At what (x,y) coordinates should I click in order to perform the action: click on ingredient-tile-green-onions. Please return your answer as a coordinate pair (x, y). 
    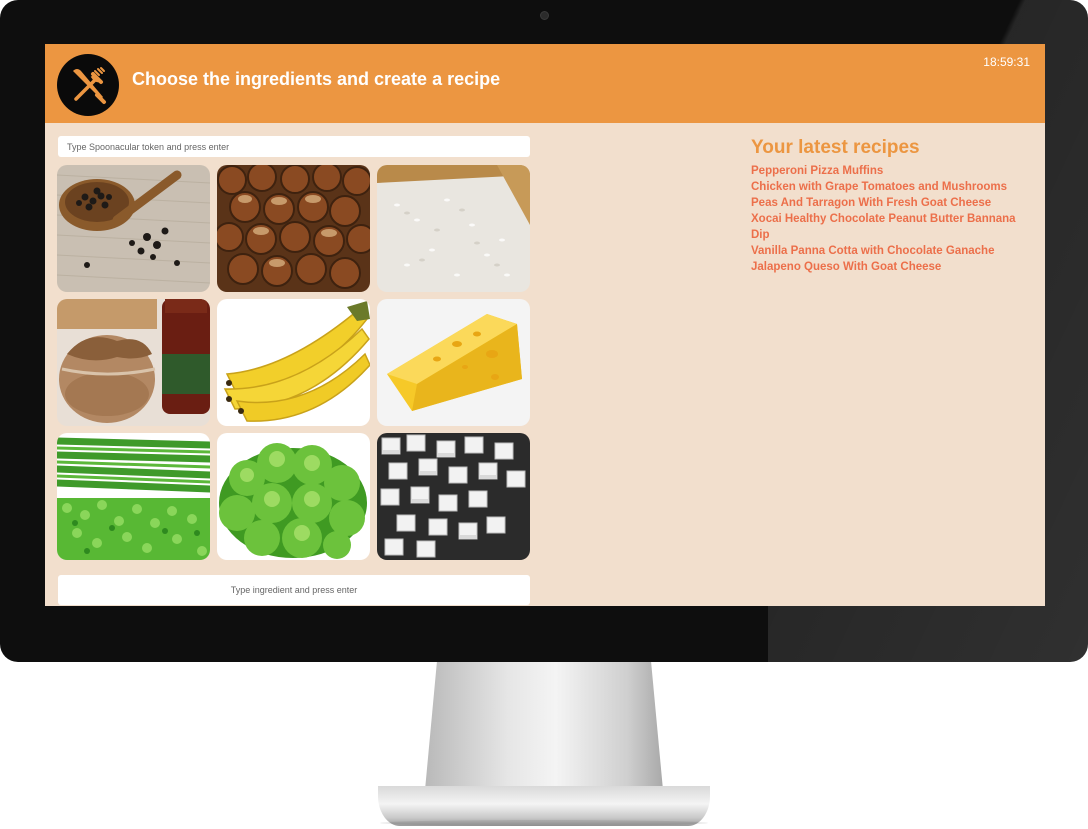
    Looking at the image, I should click on (133, 496).